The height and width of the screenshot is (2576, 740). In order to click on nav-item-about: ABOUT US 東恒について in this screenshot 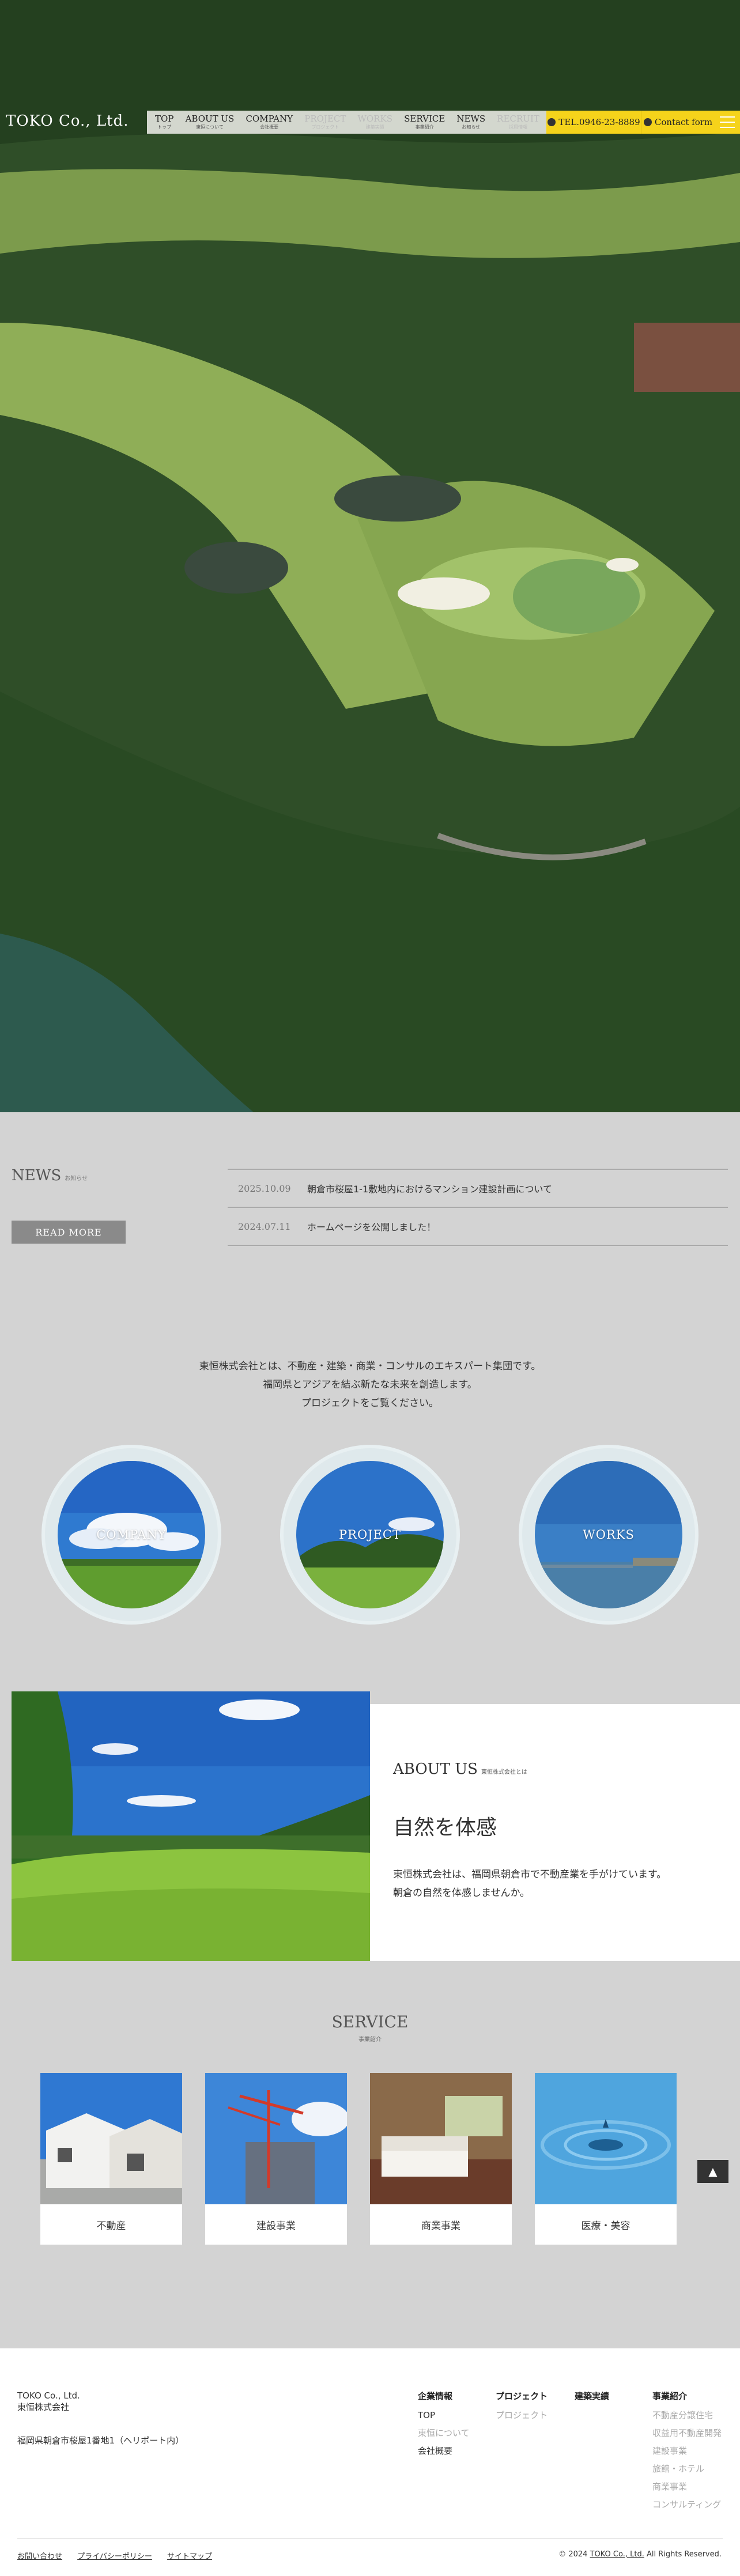, I will do `click(210, 122)`.